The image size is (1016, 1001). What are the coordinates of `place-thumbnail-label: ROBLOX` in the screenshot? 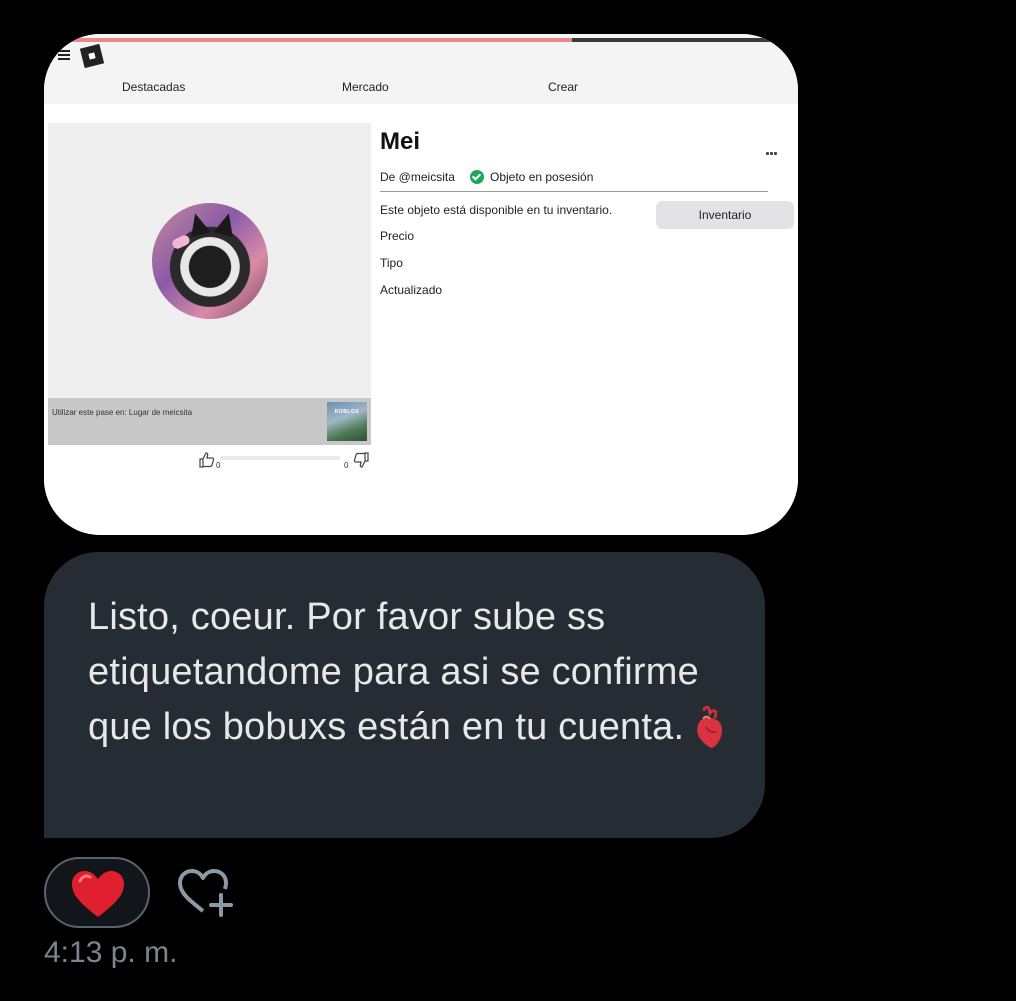 It's located at (347, 412).